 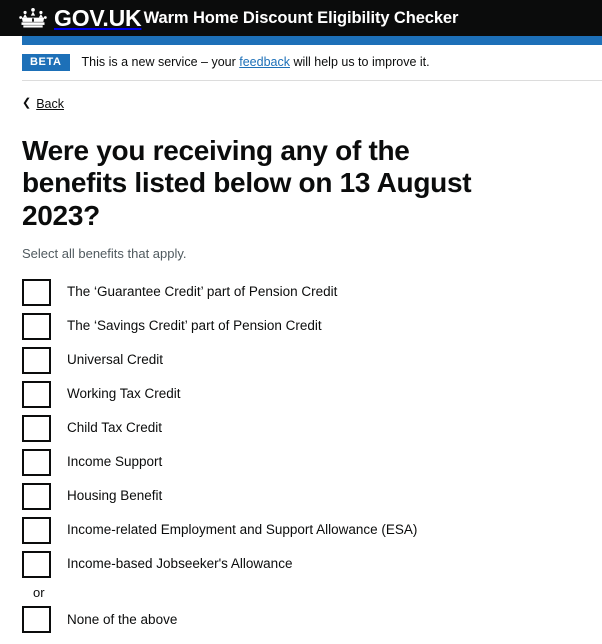 I want to click on or-divider: or, so click(x=39, y=593).